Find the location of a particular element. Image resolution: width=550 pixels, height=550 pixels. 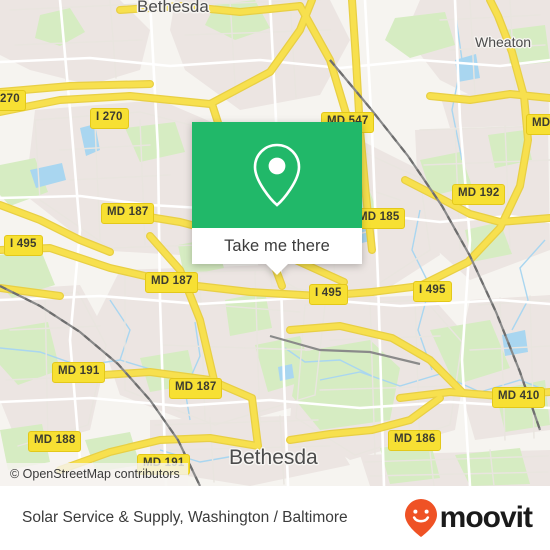

map-pin-icon is located at coordinates (277, 175).